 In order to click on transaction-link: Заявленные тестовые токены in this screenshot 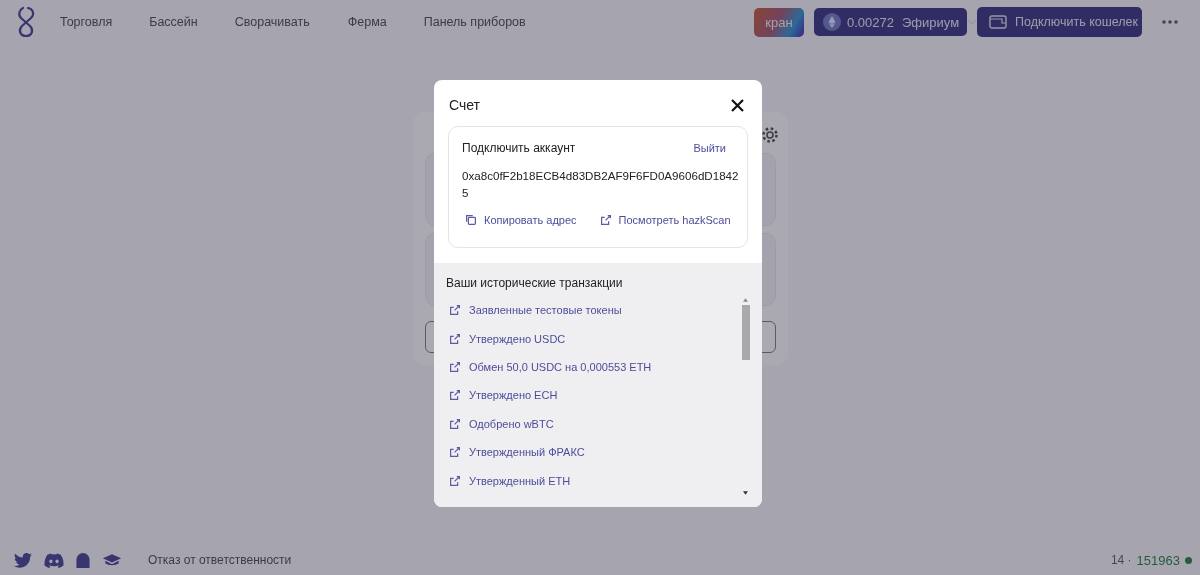, I will do `click(593, 310)`.